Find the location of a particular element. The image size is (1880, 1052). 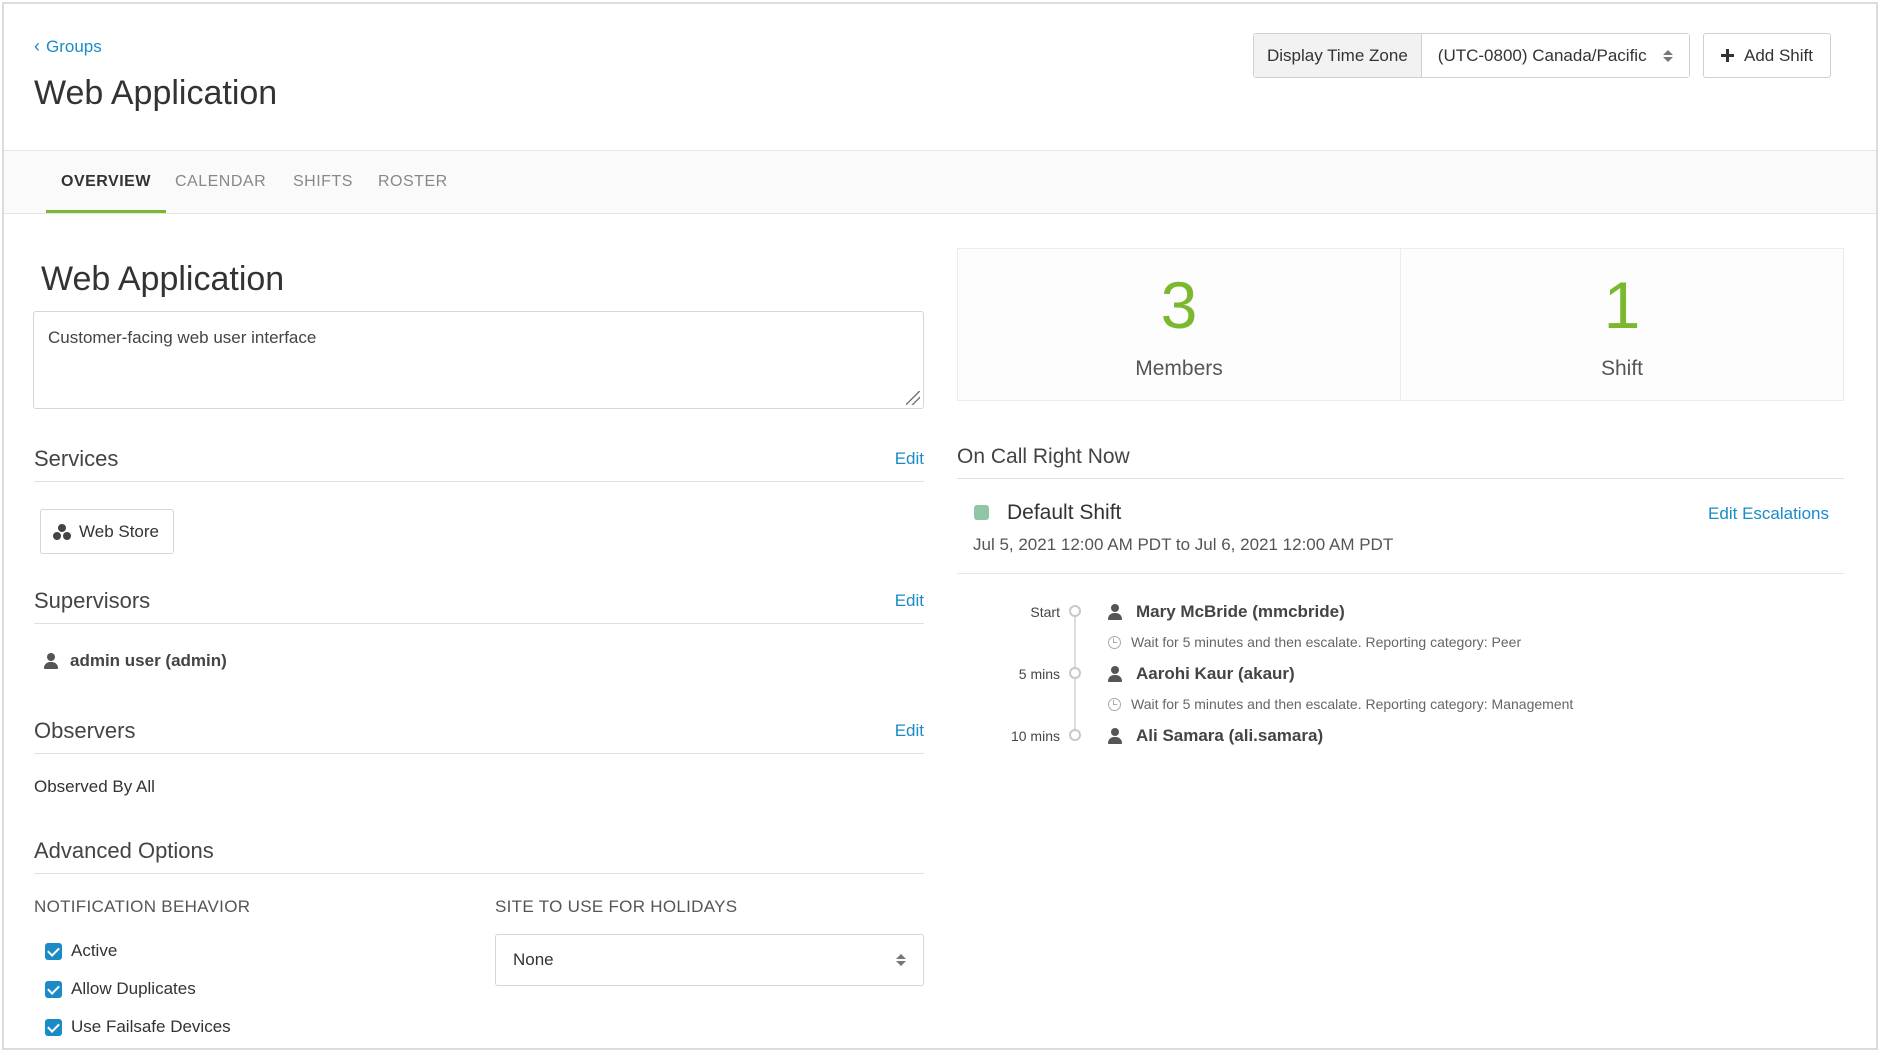

back-to-groups-link: ‹ Groups is located at coordinates (68, 46).